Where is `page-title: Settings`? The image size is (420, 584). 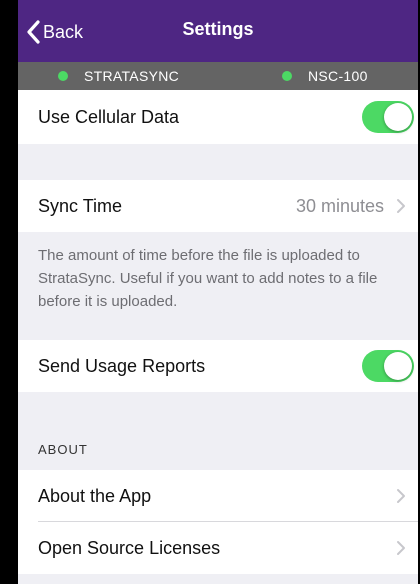 page-title: Settings is located at coordinates (218, 29).